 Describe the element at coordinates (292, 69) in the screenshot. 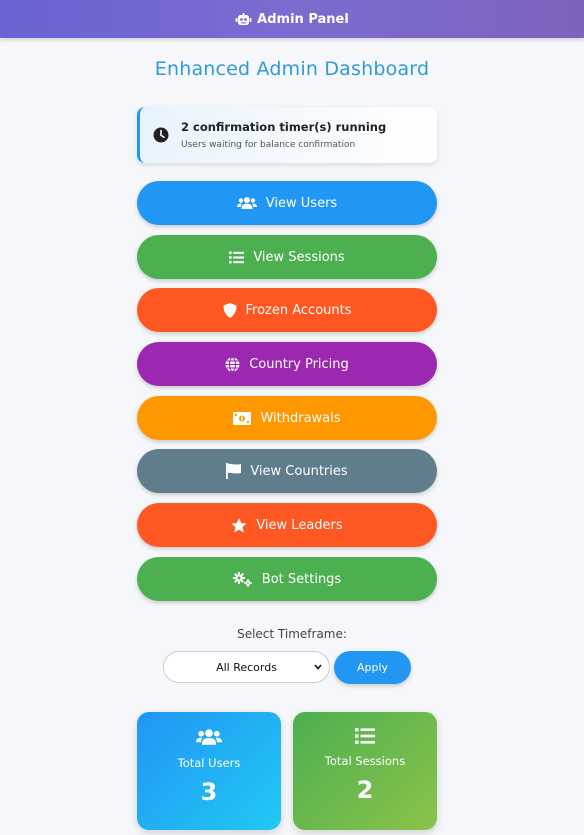

I see `page-title: Enhanced Admin Dashboard` at that location.